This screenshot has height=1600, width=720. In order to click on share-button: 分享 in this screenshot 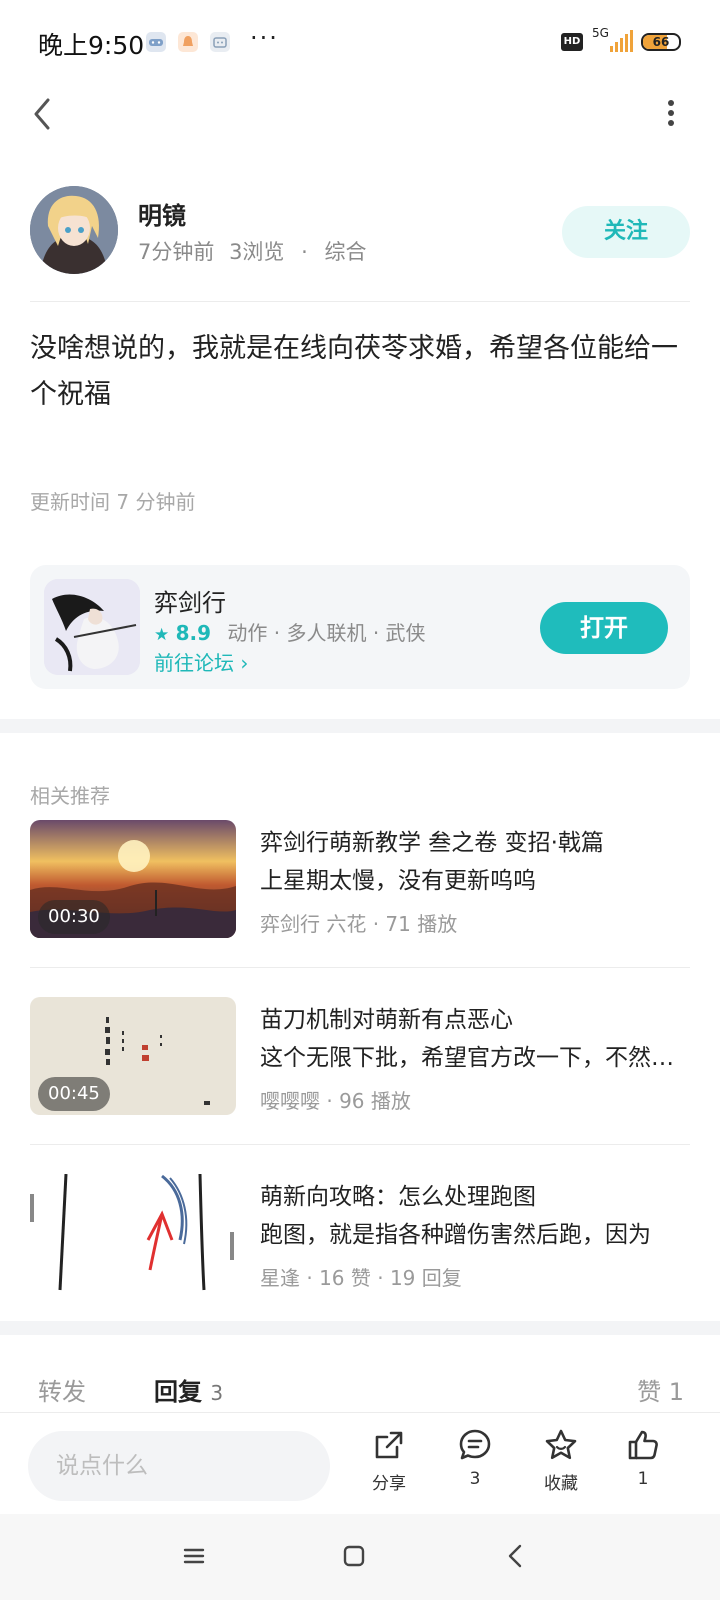, I will do `click(389, 1465)`.